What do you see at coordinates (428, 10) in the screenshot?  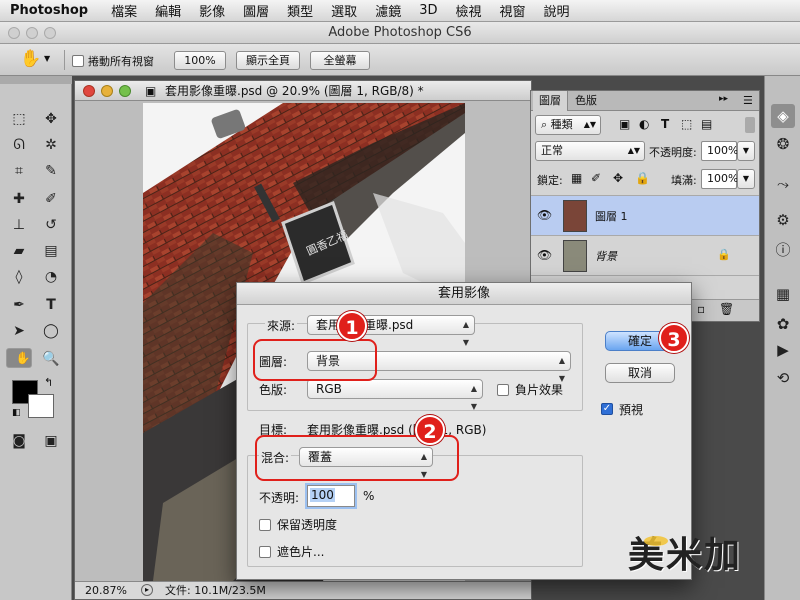 I see `menu-3d: 3D` at bounding box center [428, 10].